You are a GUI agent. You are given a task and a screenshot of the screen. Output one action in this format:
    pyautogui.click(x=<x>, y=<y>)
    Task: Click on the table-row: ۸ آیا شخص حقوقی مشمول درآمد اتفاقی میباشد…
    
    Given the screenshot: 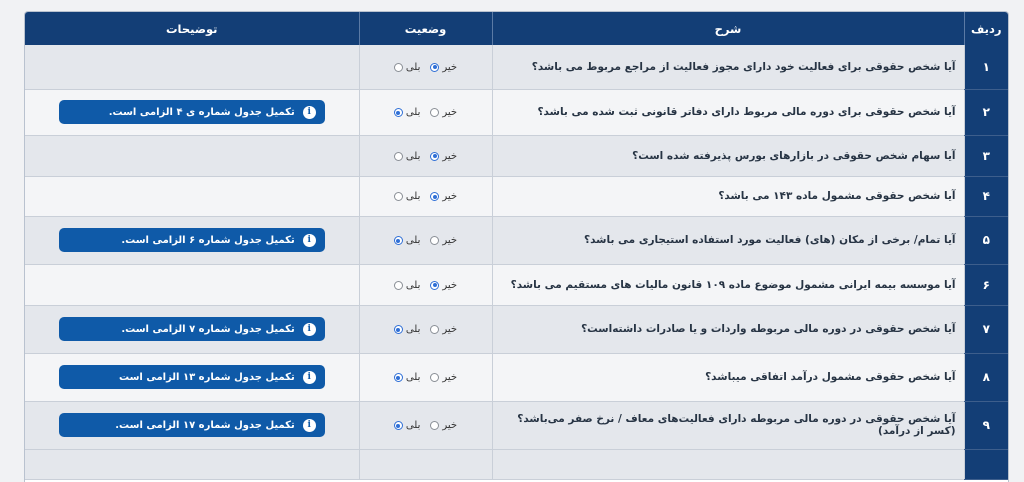 What is the action you would take?
    pyautogui.click(x=516, y=377)
    